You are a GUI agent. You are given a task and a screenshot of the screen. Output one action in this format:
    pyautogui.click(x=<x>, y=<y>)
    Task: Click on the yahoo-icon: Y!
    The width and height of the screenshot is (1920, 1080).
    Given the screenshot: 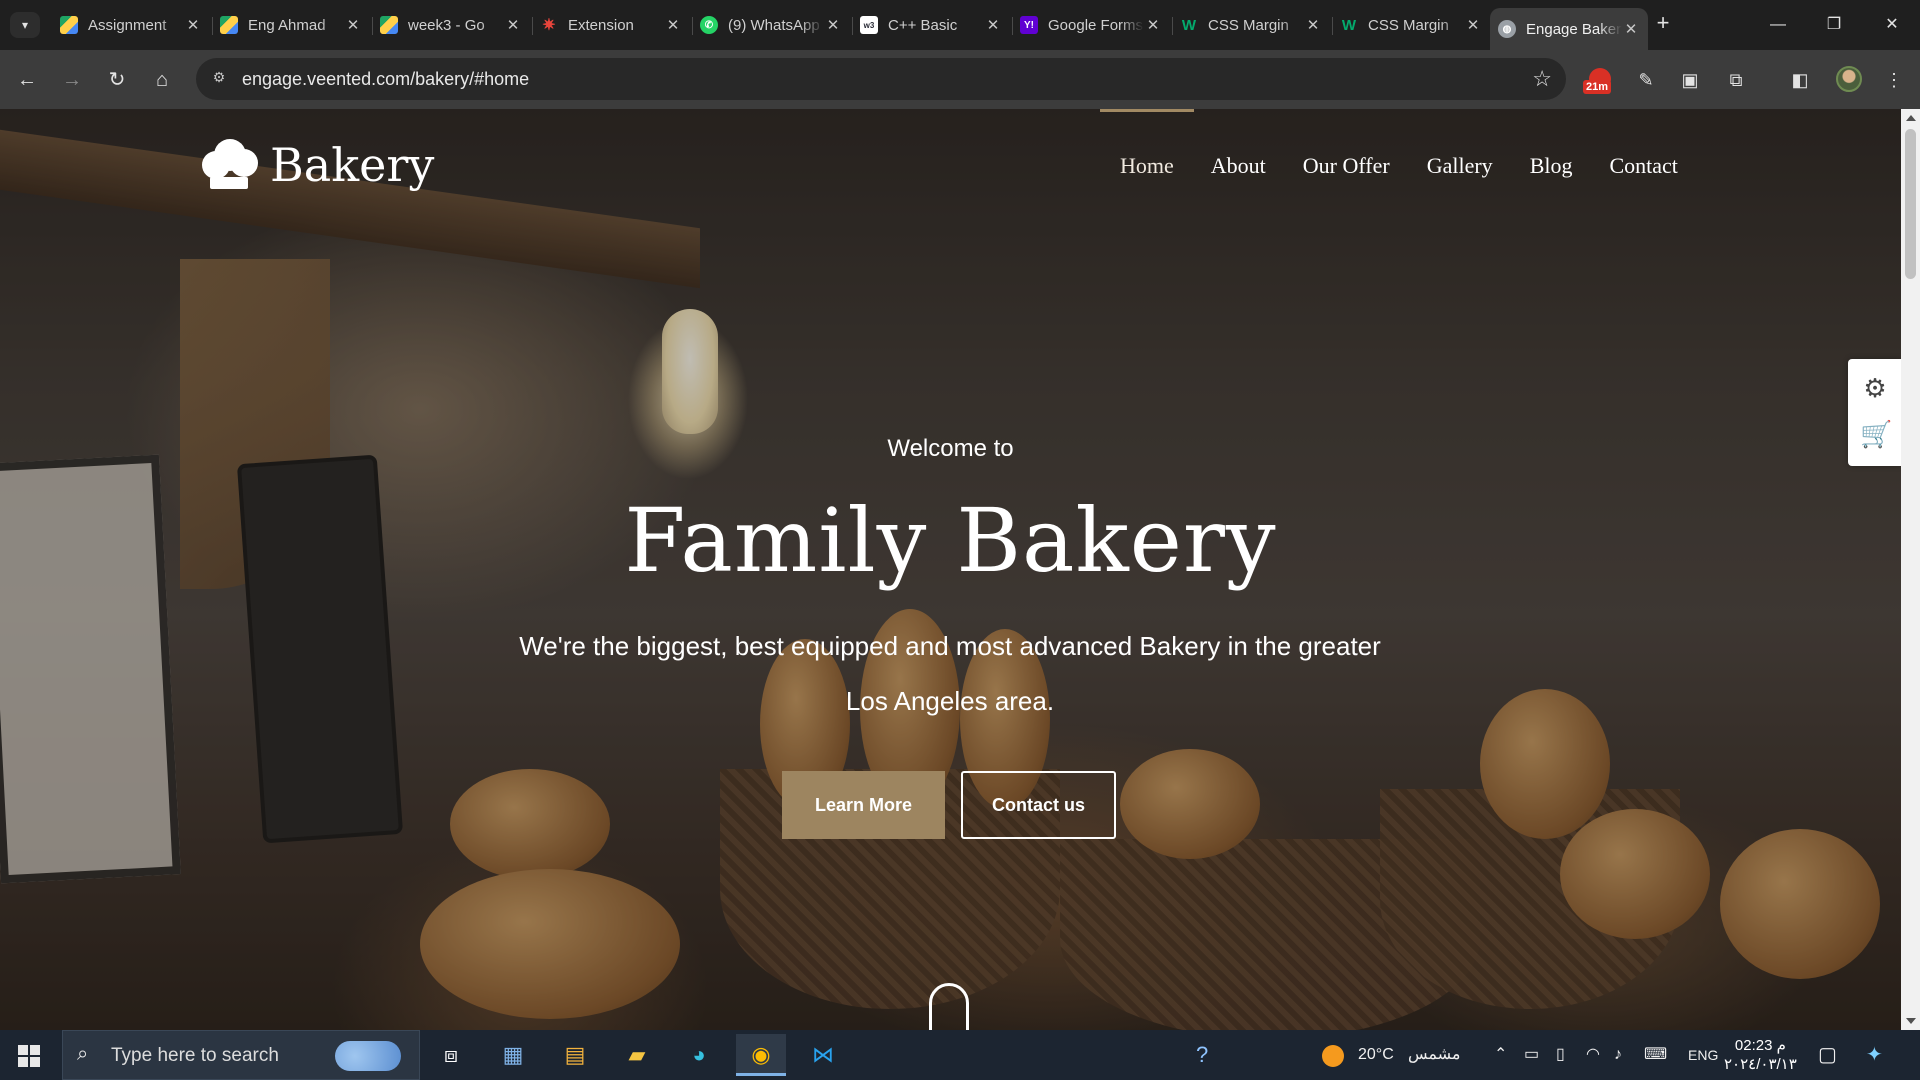 What is the action you would take?
    pyautogui.click(x=1029, y=25)
    